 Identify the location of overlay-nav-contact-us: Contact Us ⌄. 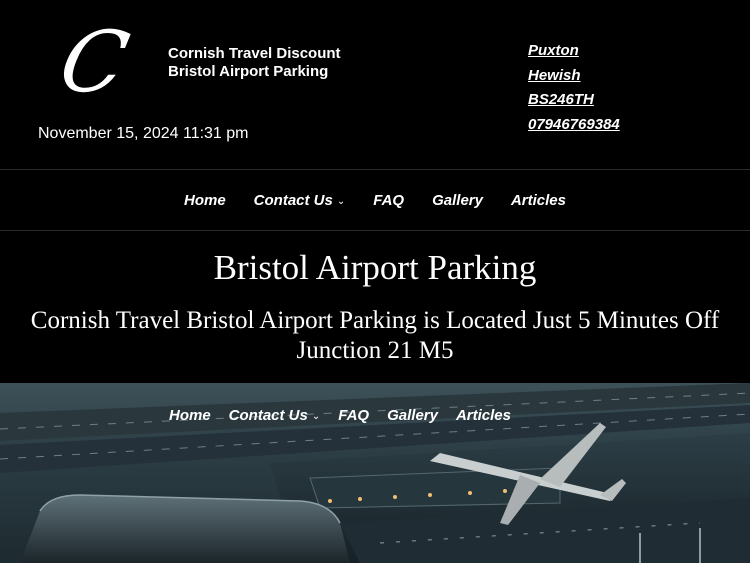
(275, 415).